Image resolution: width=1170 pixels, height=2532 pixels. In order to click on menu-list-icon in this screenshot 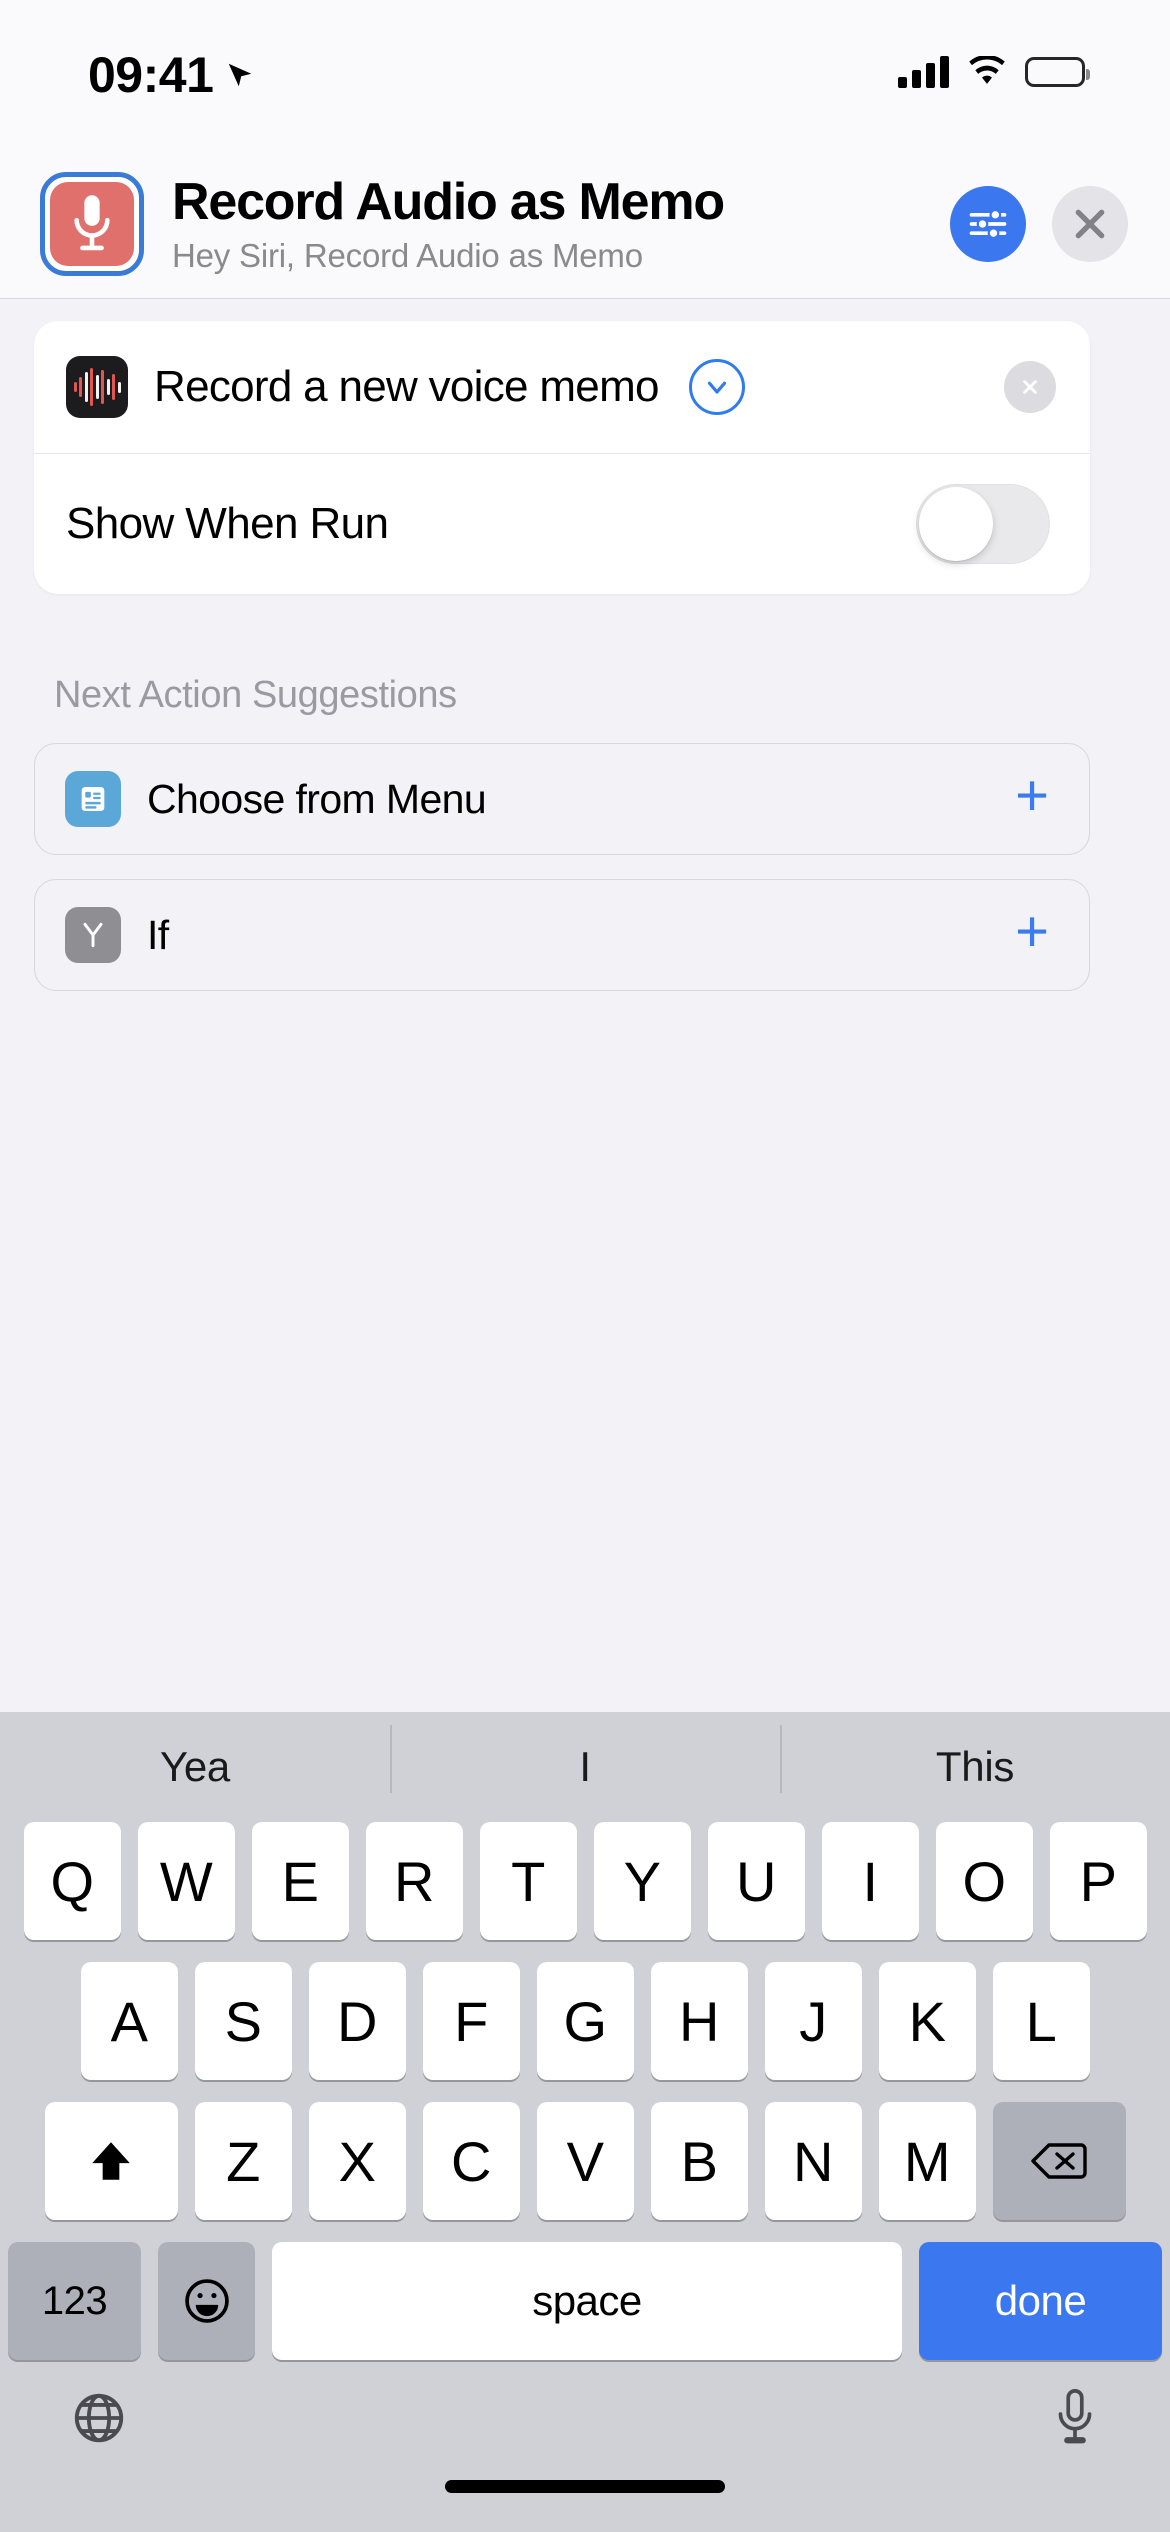, I will do `click(93, 799)`.